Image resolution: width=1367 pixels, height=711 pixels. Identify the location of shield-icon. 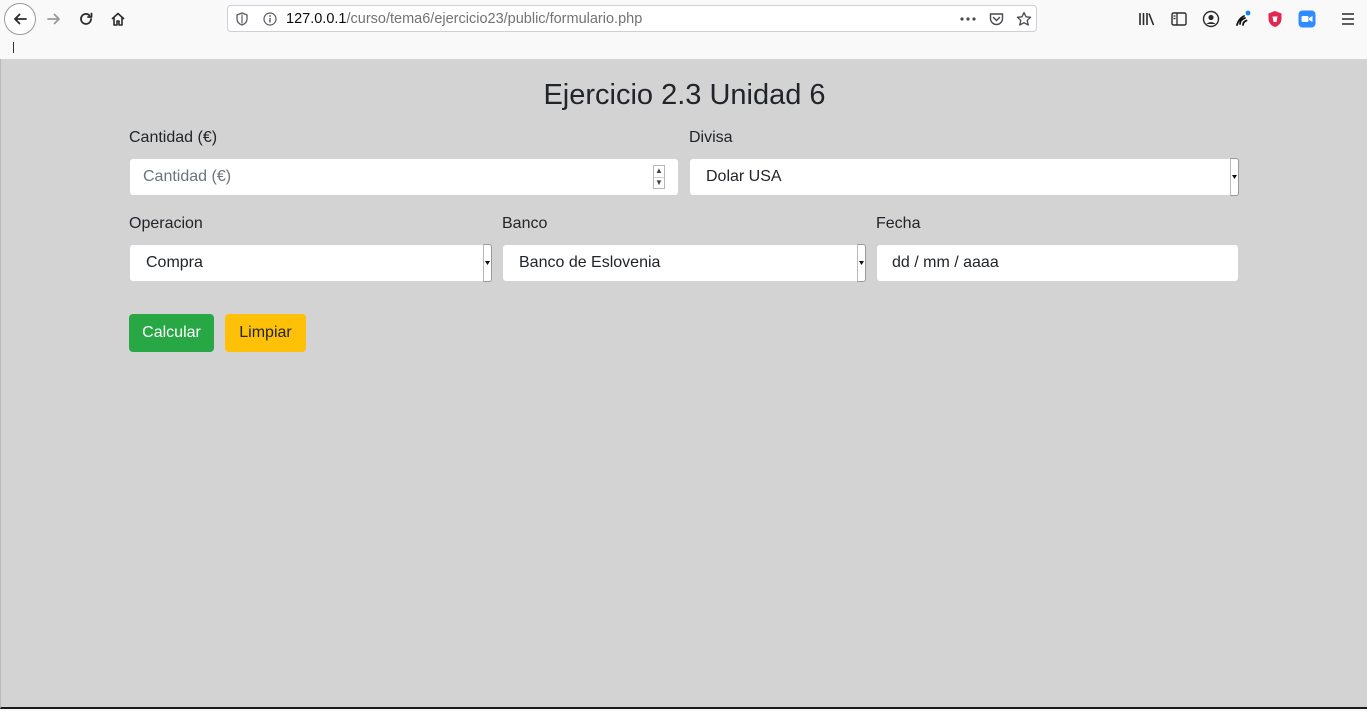
(242, 19).